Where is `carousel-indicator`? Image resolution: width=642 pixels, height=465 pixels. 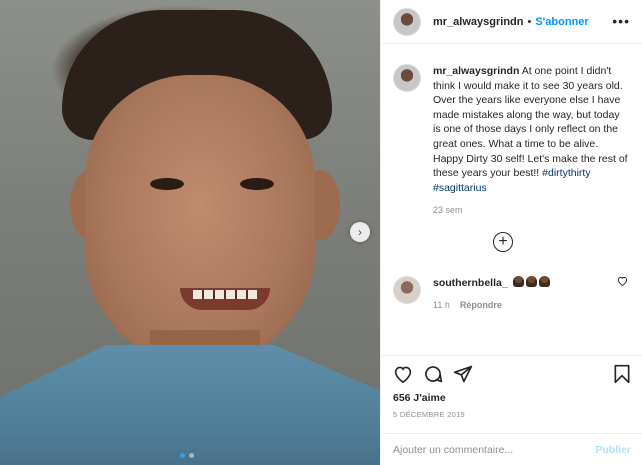 carousel-indicator is located at coordinates (187, 455).